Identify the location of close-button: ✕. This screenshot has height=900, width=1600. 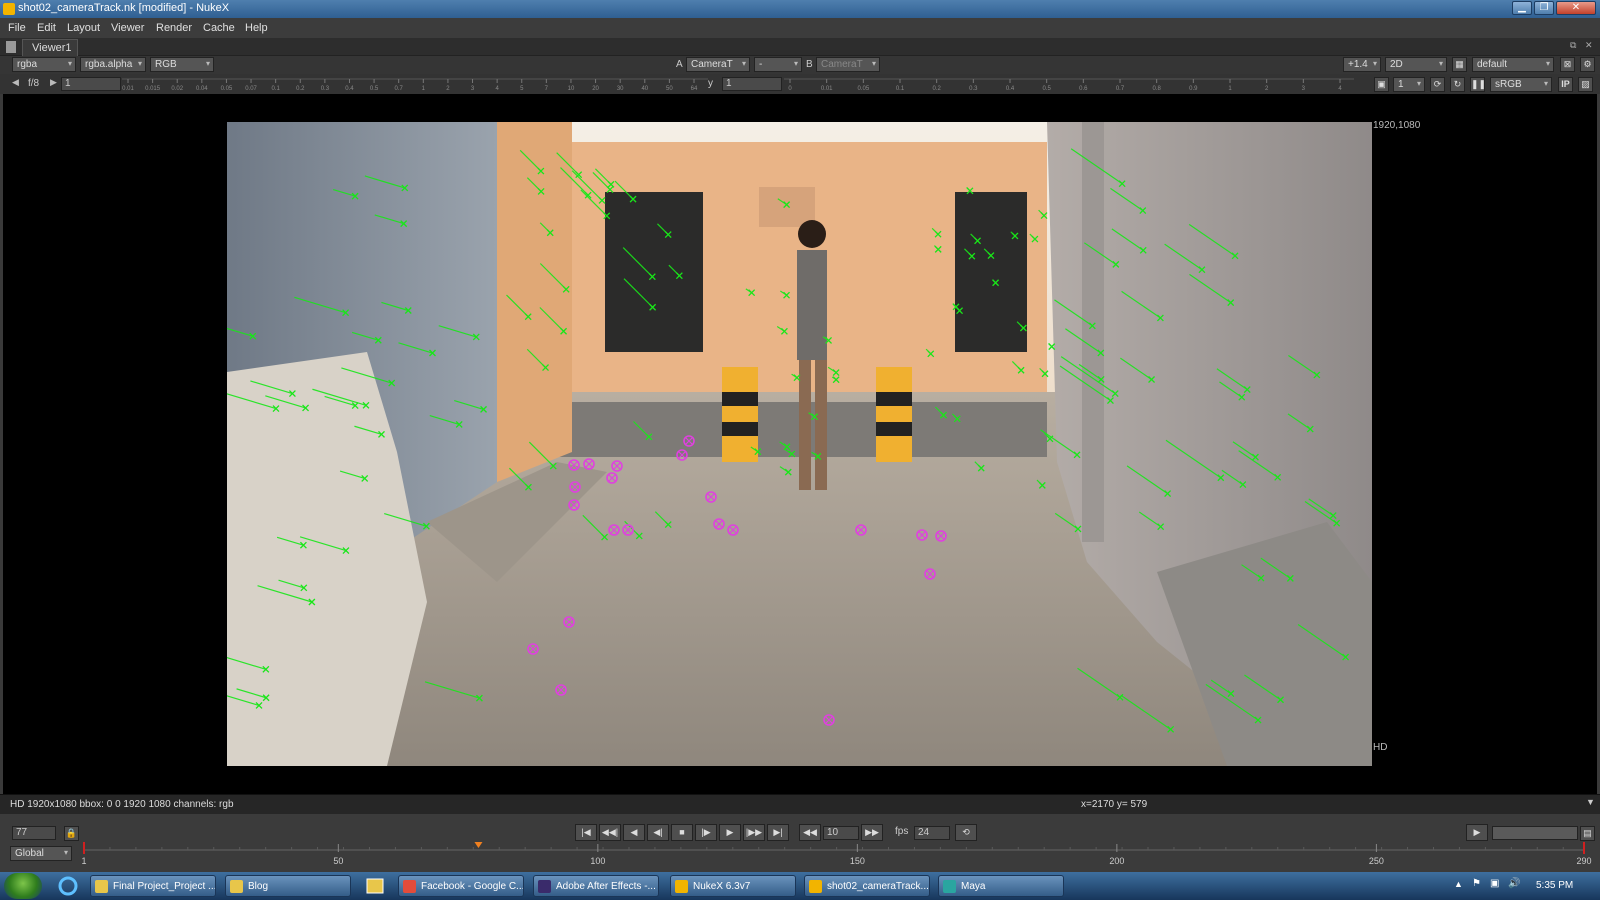
(1576, 8).